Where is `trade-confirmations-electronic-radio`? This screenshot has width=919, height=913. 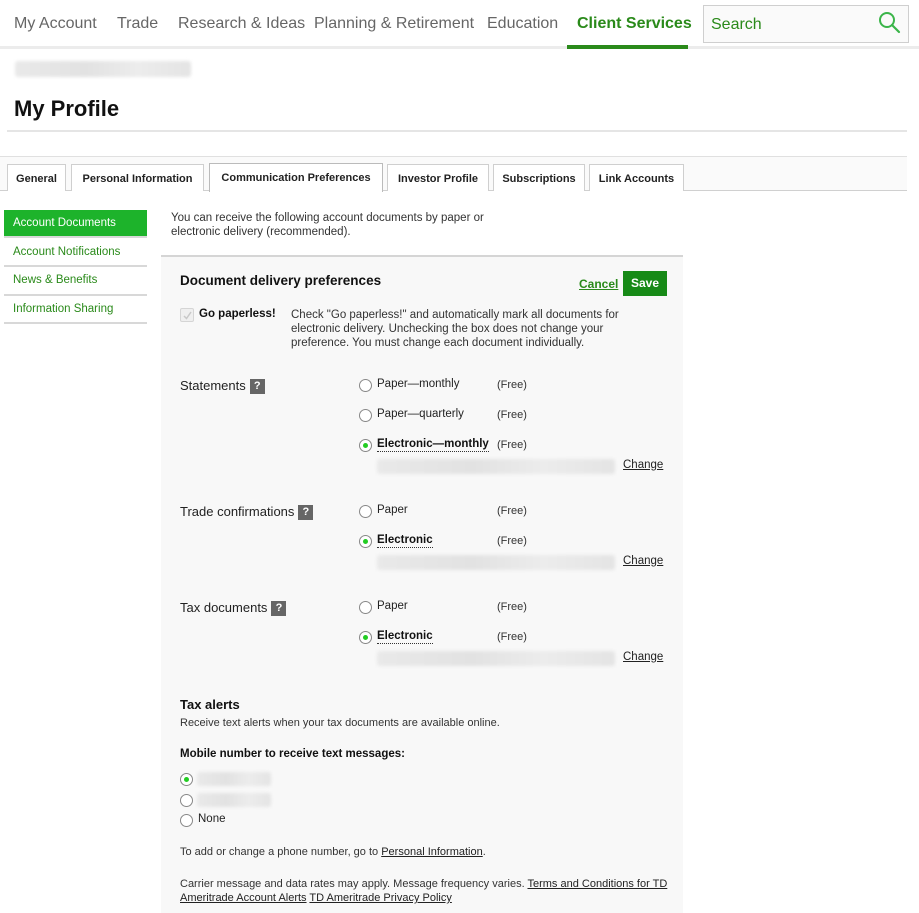
trade-confirmations-electronic-radio is located at coordinates (365, 541).